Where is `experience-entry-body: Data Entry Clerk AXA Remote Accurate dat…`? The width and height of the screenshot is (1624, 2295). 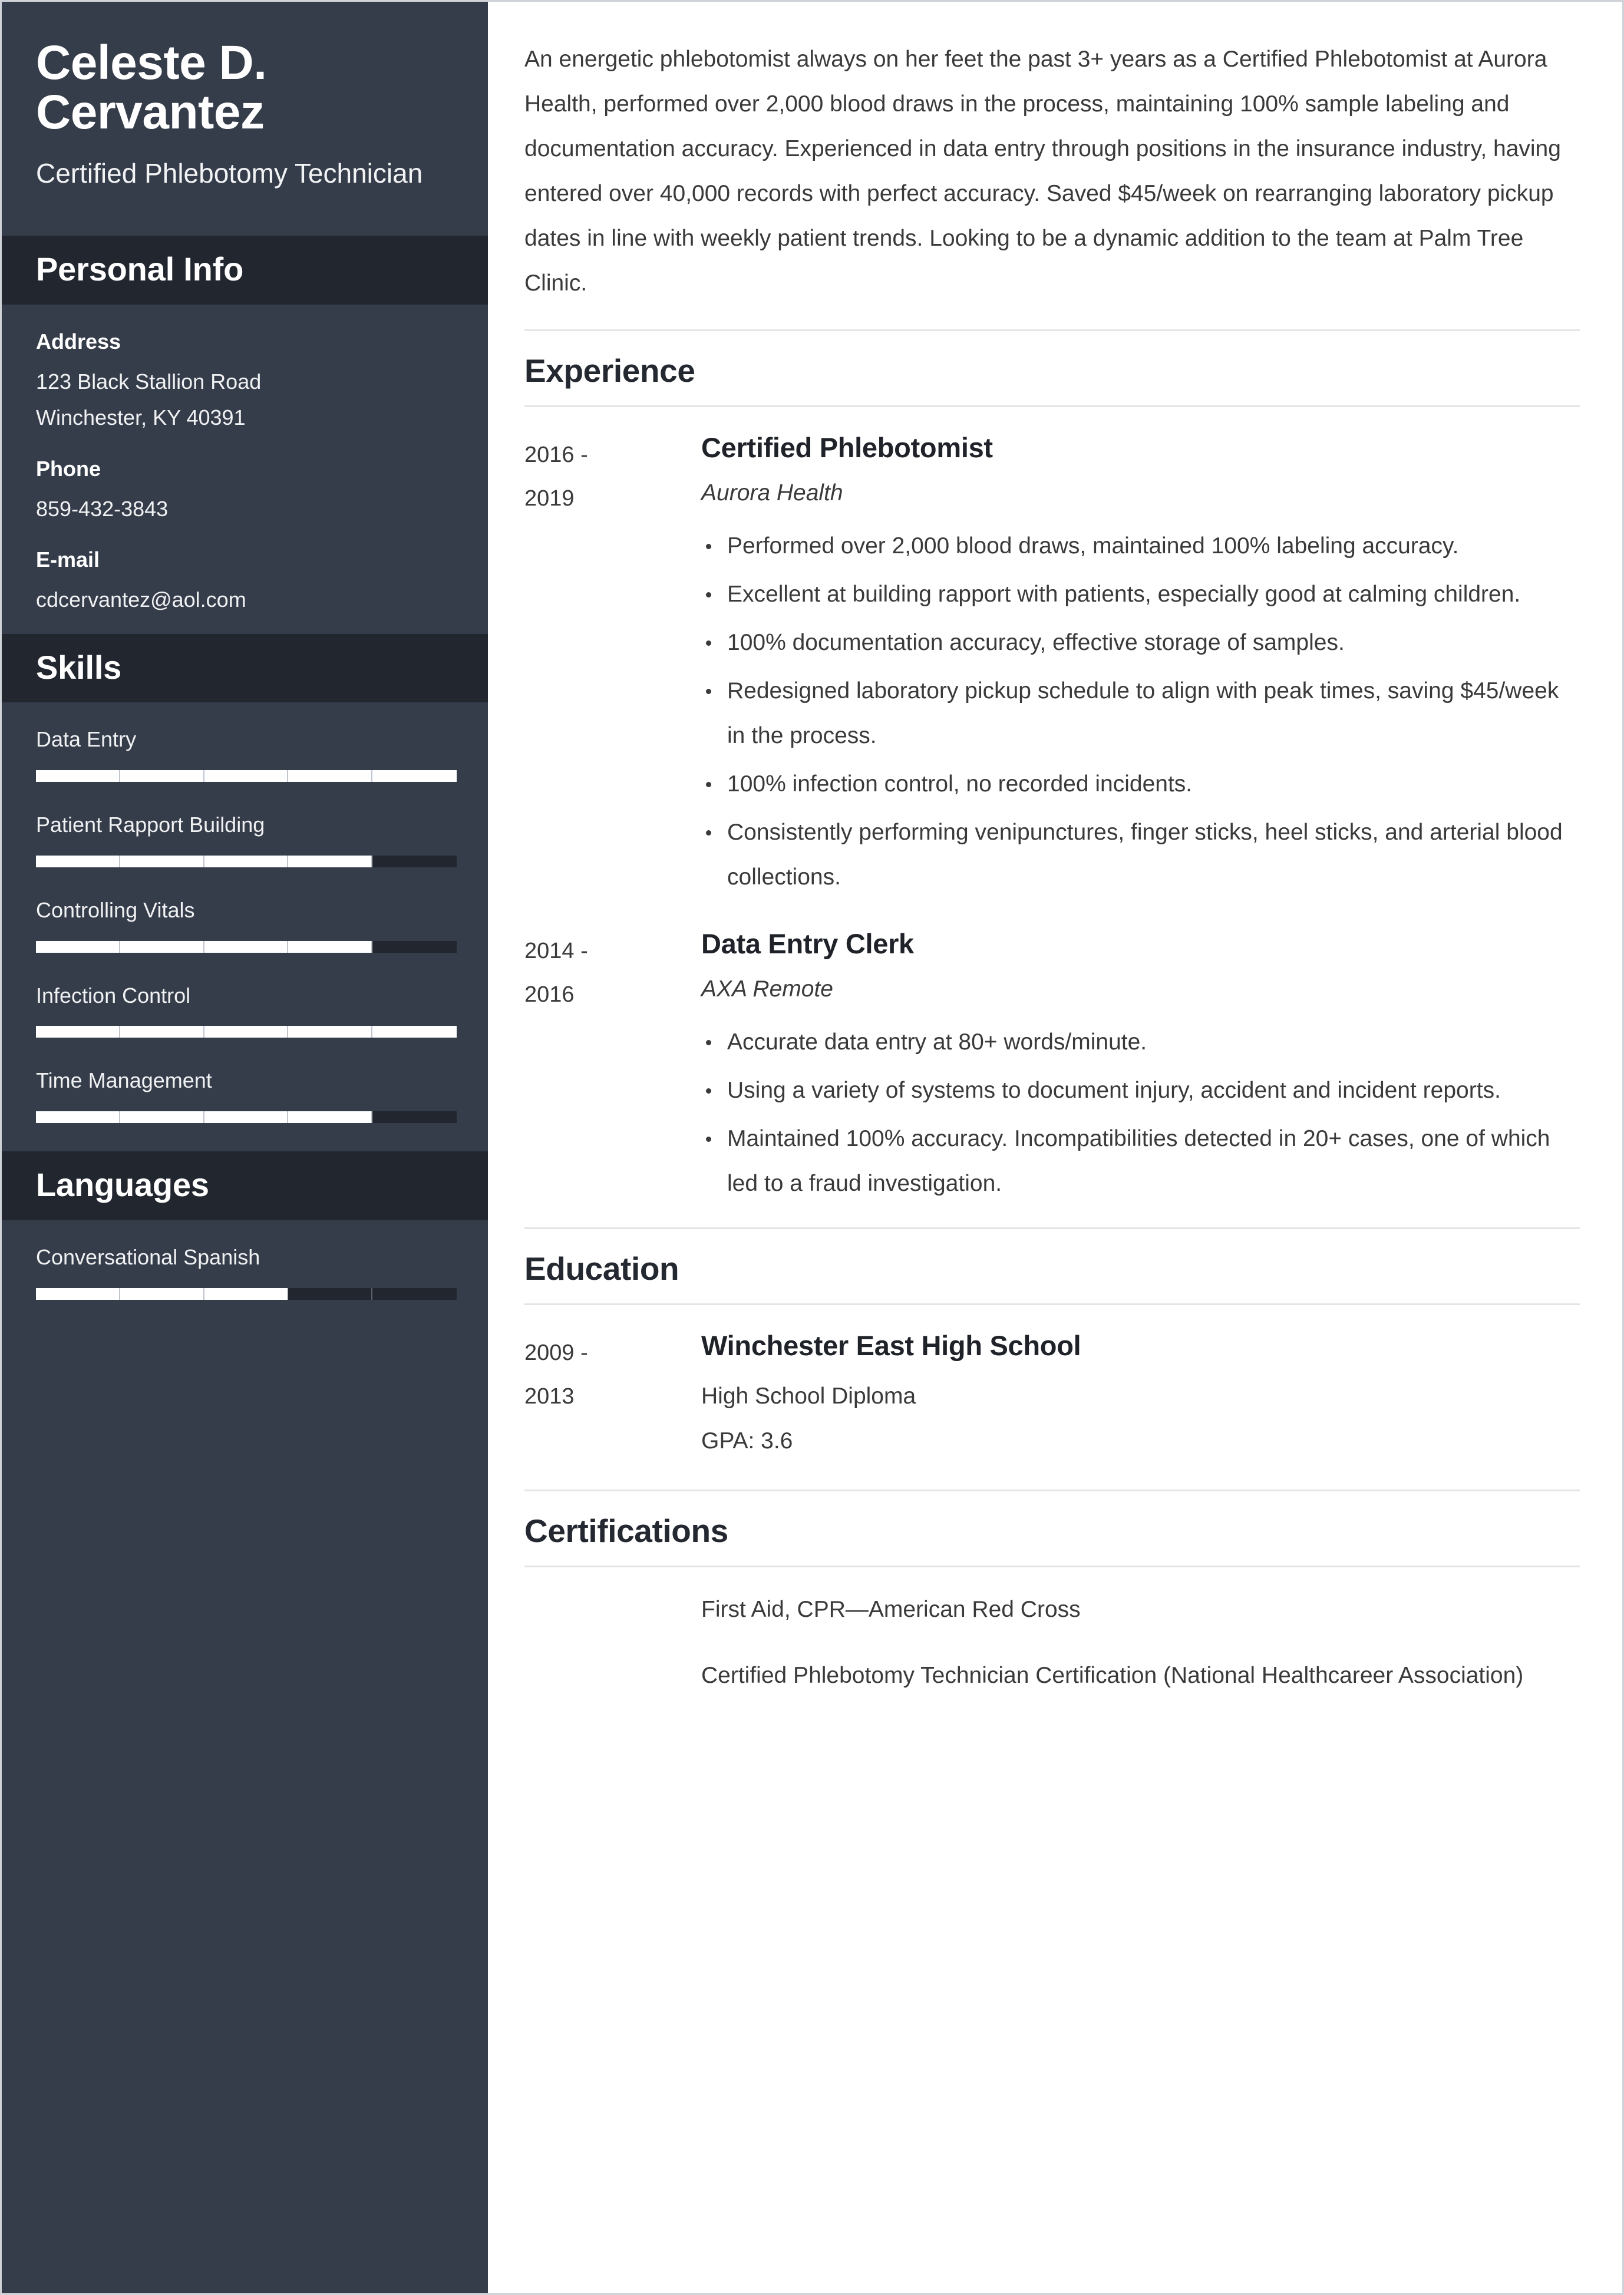
experience-entry-body: Data Entry Clerk AXA Remote Accurate dat… is located at coordinates (1140, 1068).